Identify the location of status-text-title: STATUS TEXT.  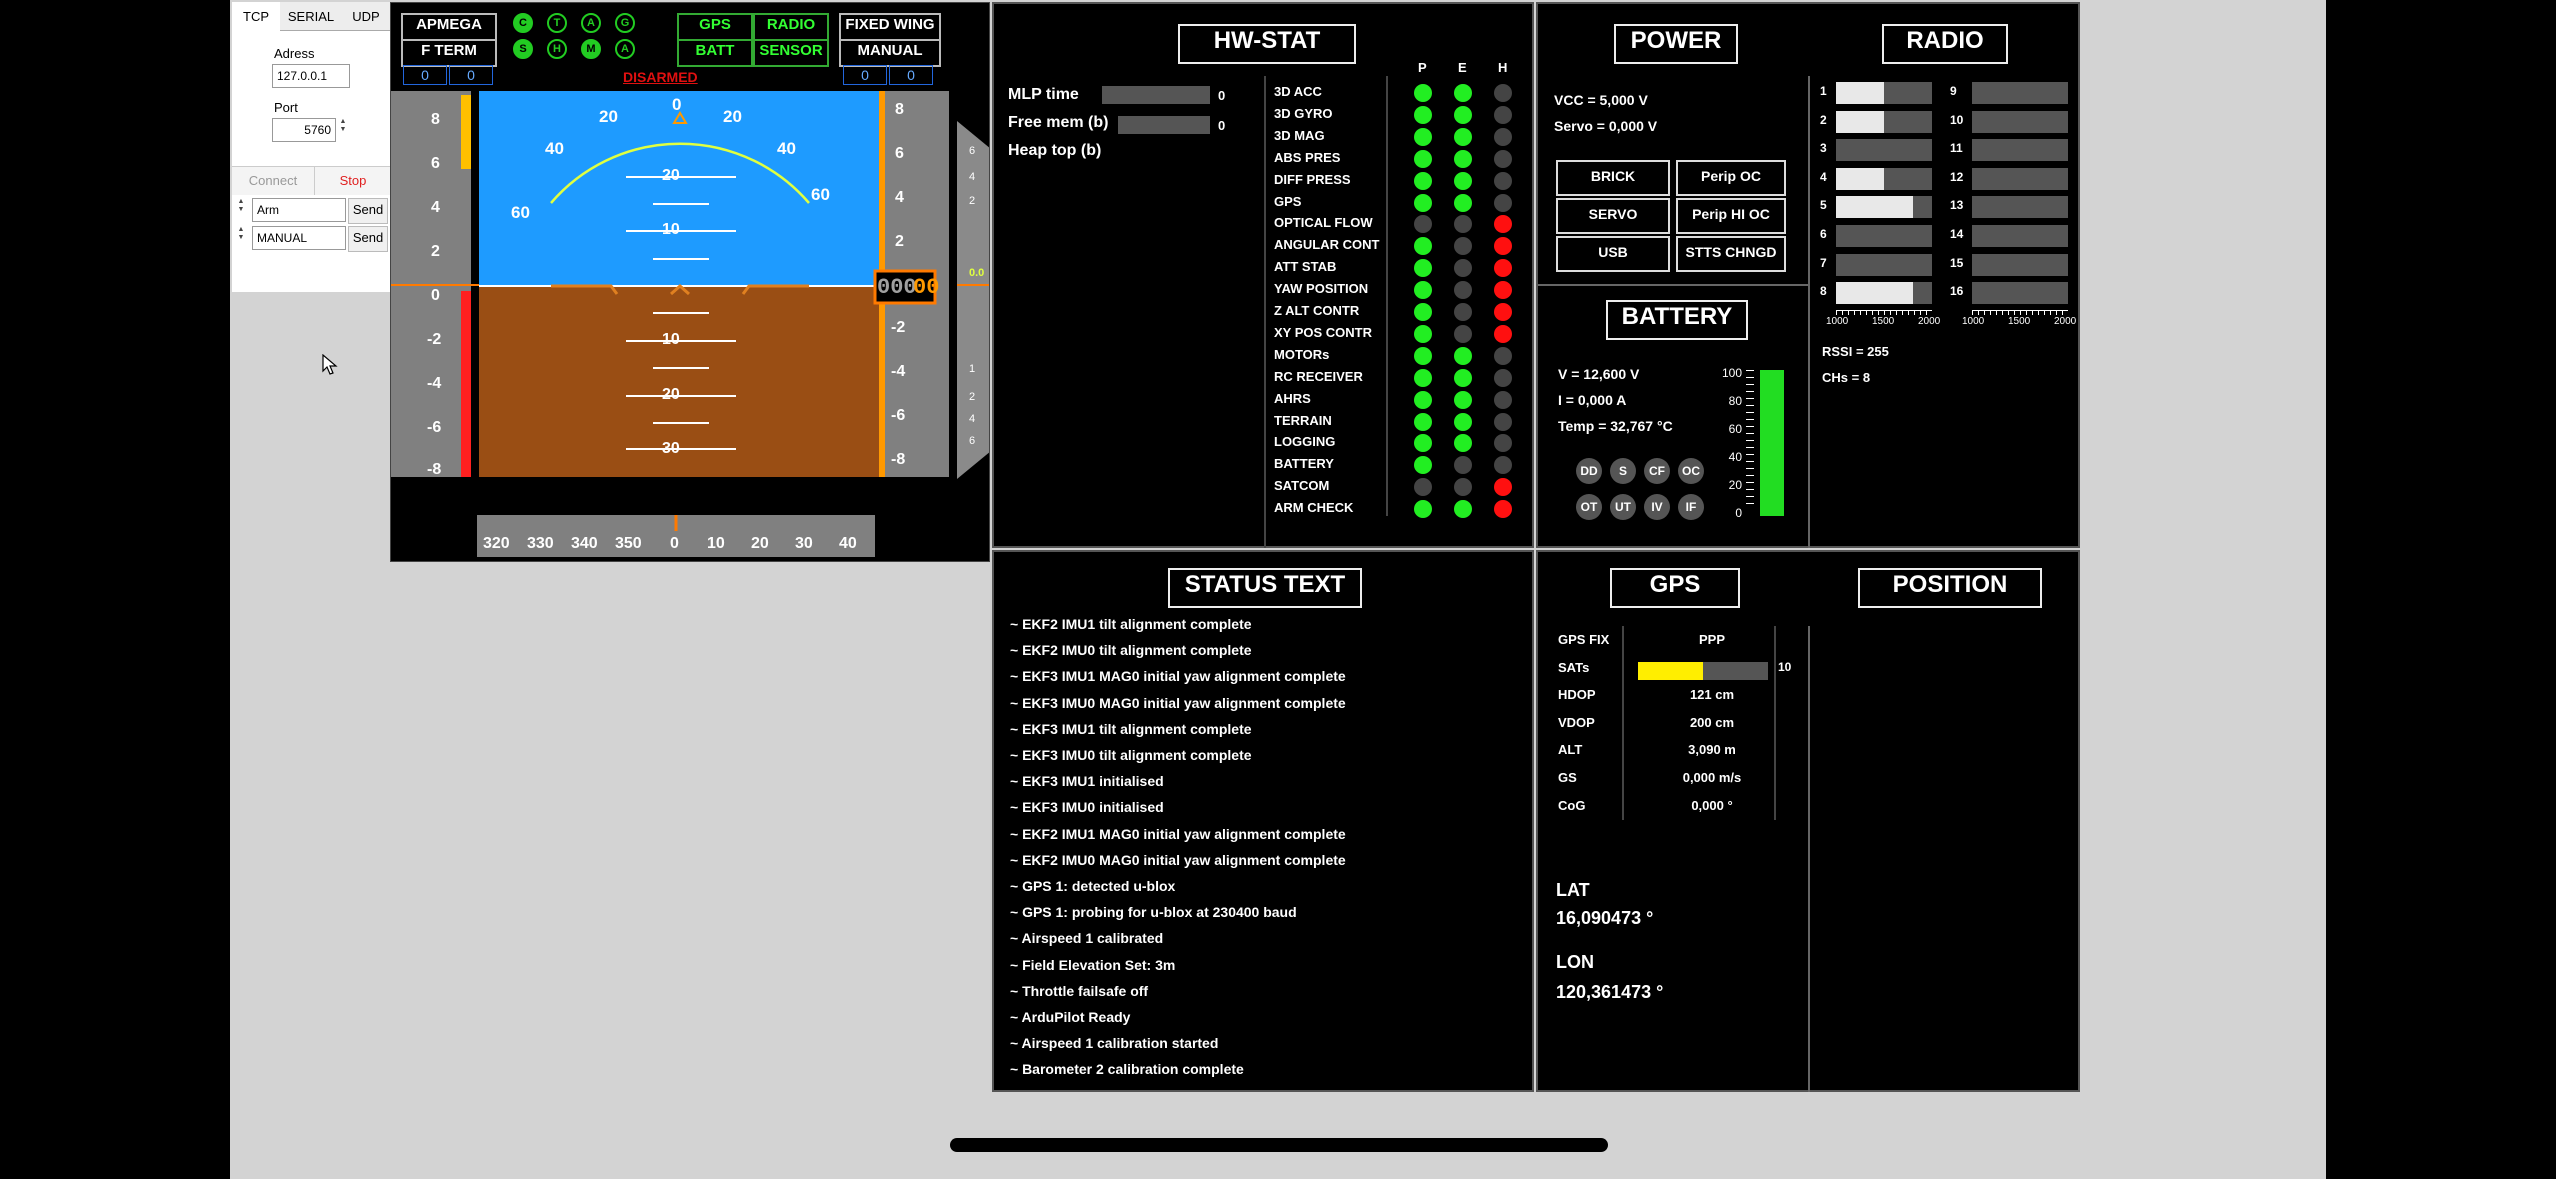
(1265, 588).